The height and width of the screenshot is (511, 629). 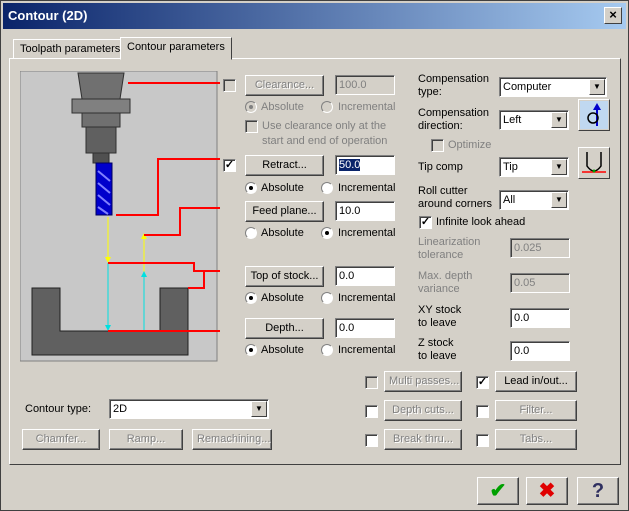 What do you see at coordinates (251, 298) in the screenshot?
I see `top-of-stock-absolute-radio` at bounding box center [251, 298].